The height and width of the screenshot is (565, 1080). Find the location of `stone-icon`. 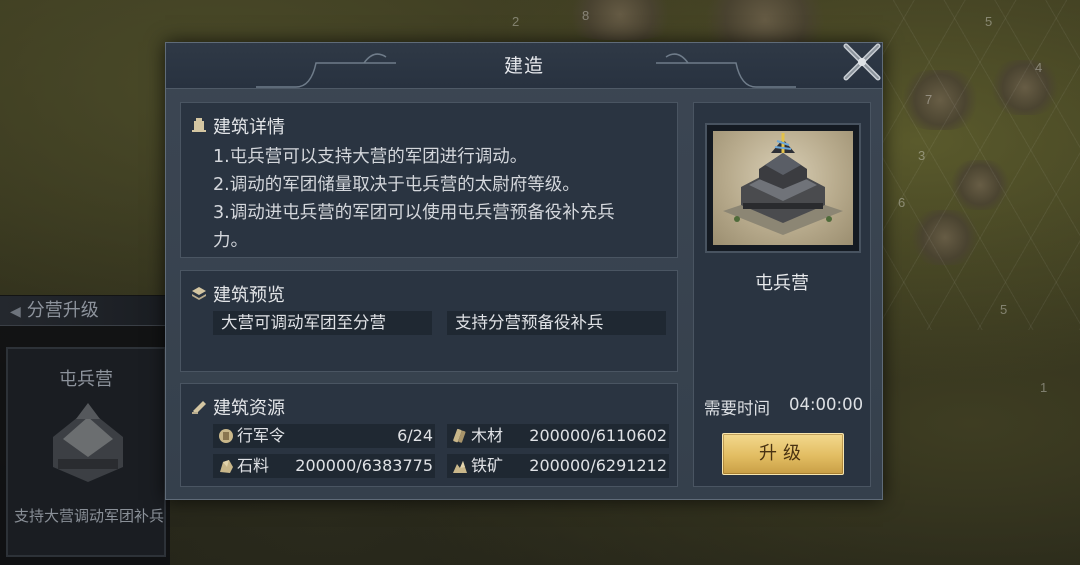

stone-icon is located at coordinates (226, 466).